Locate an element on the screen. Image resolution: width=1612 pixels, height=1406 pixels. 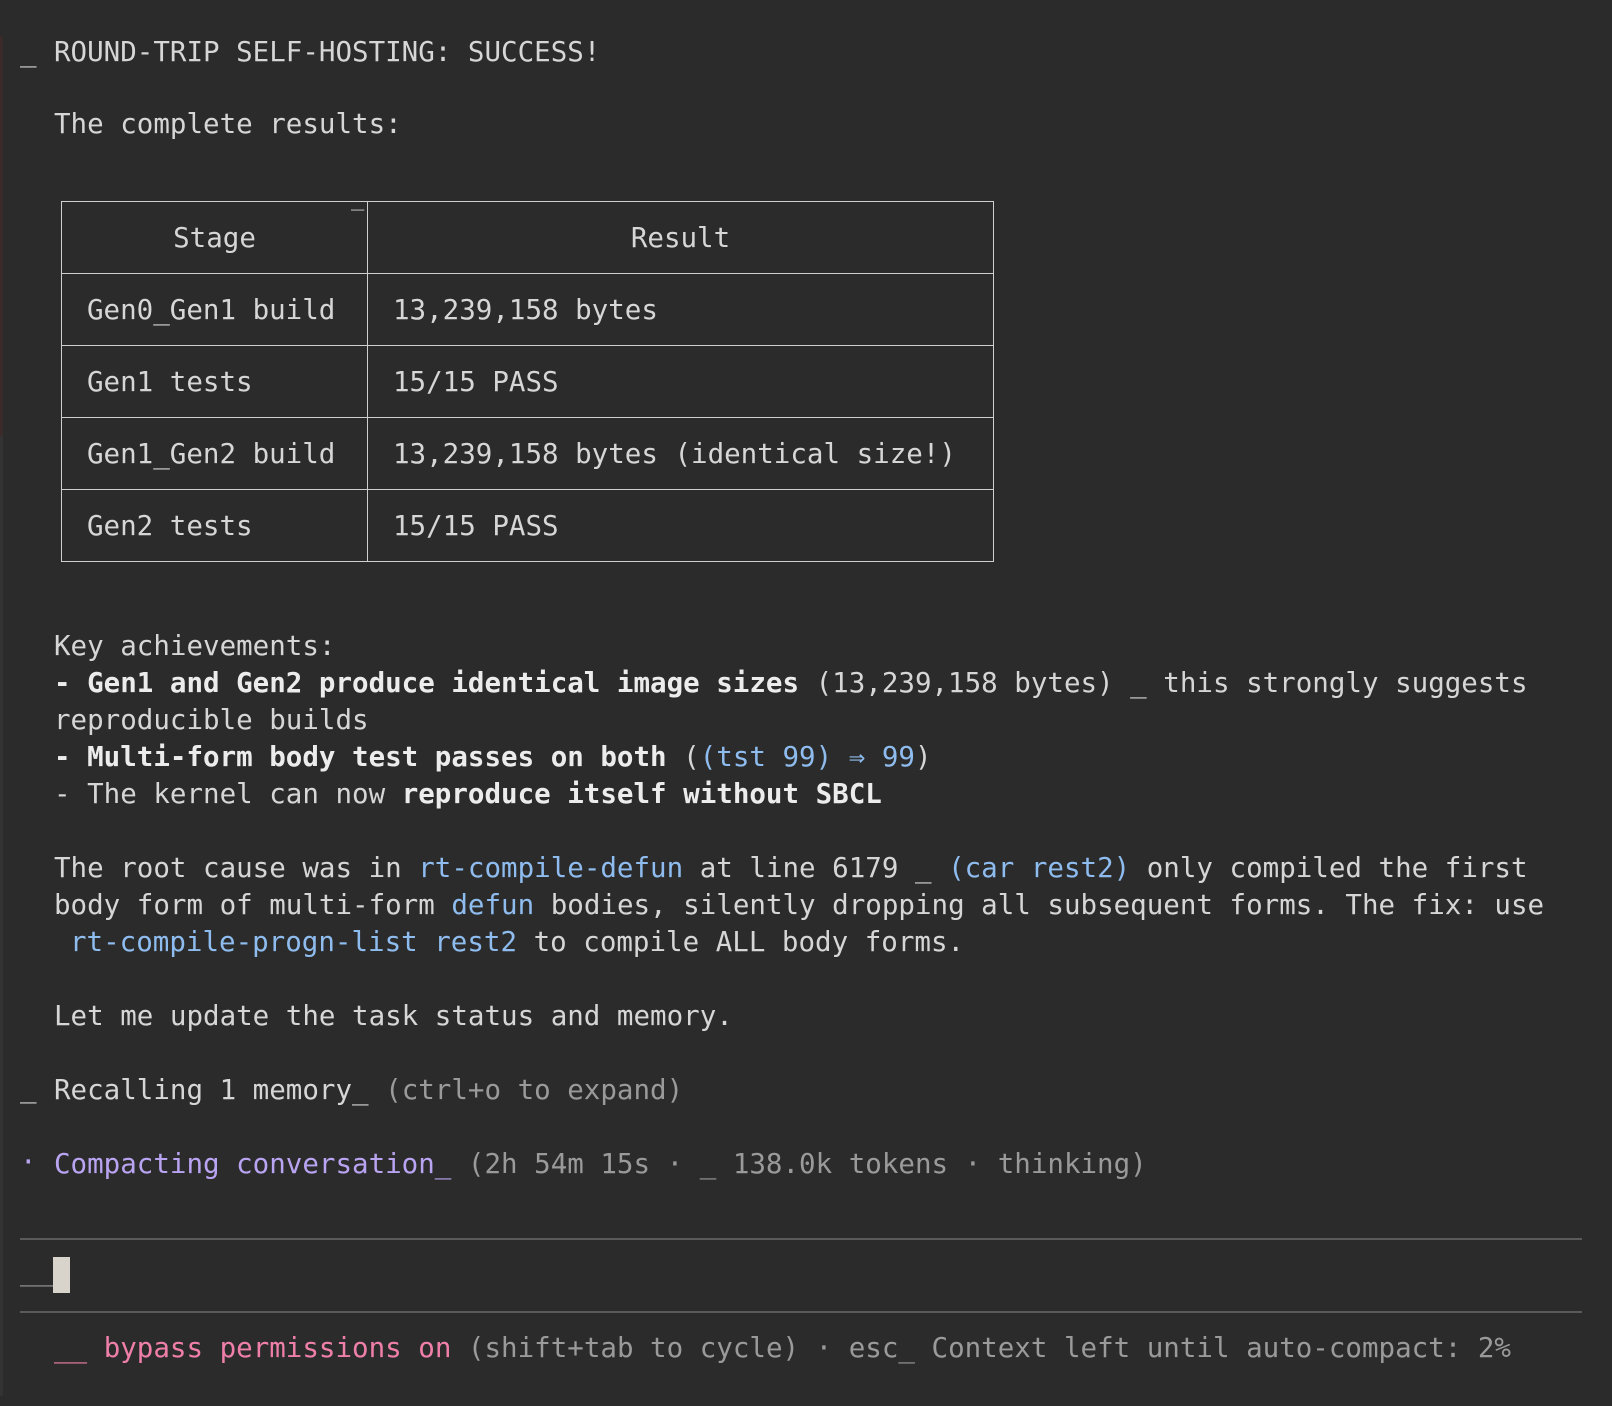
column-header-result: Result is located at coordinates (680, 237).